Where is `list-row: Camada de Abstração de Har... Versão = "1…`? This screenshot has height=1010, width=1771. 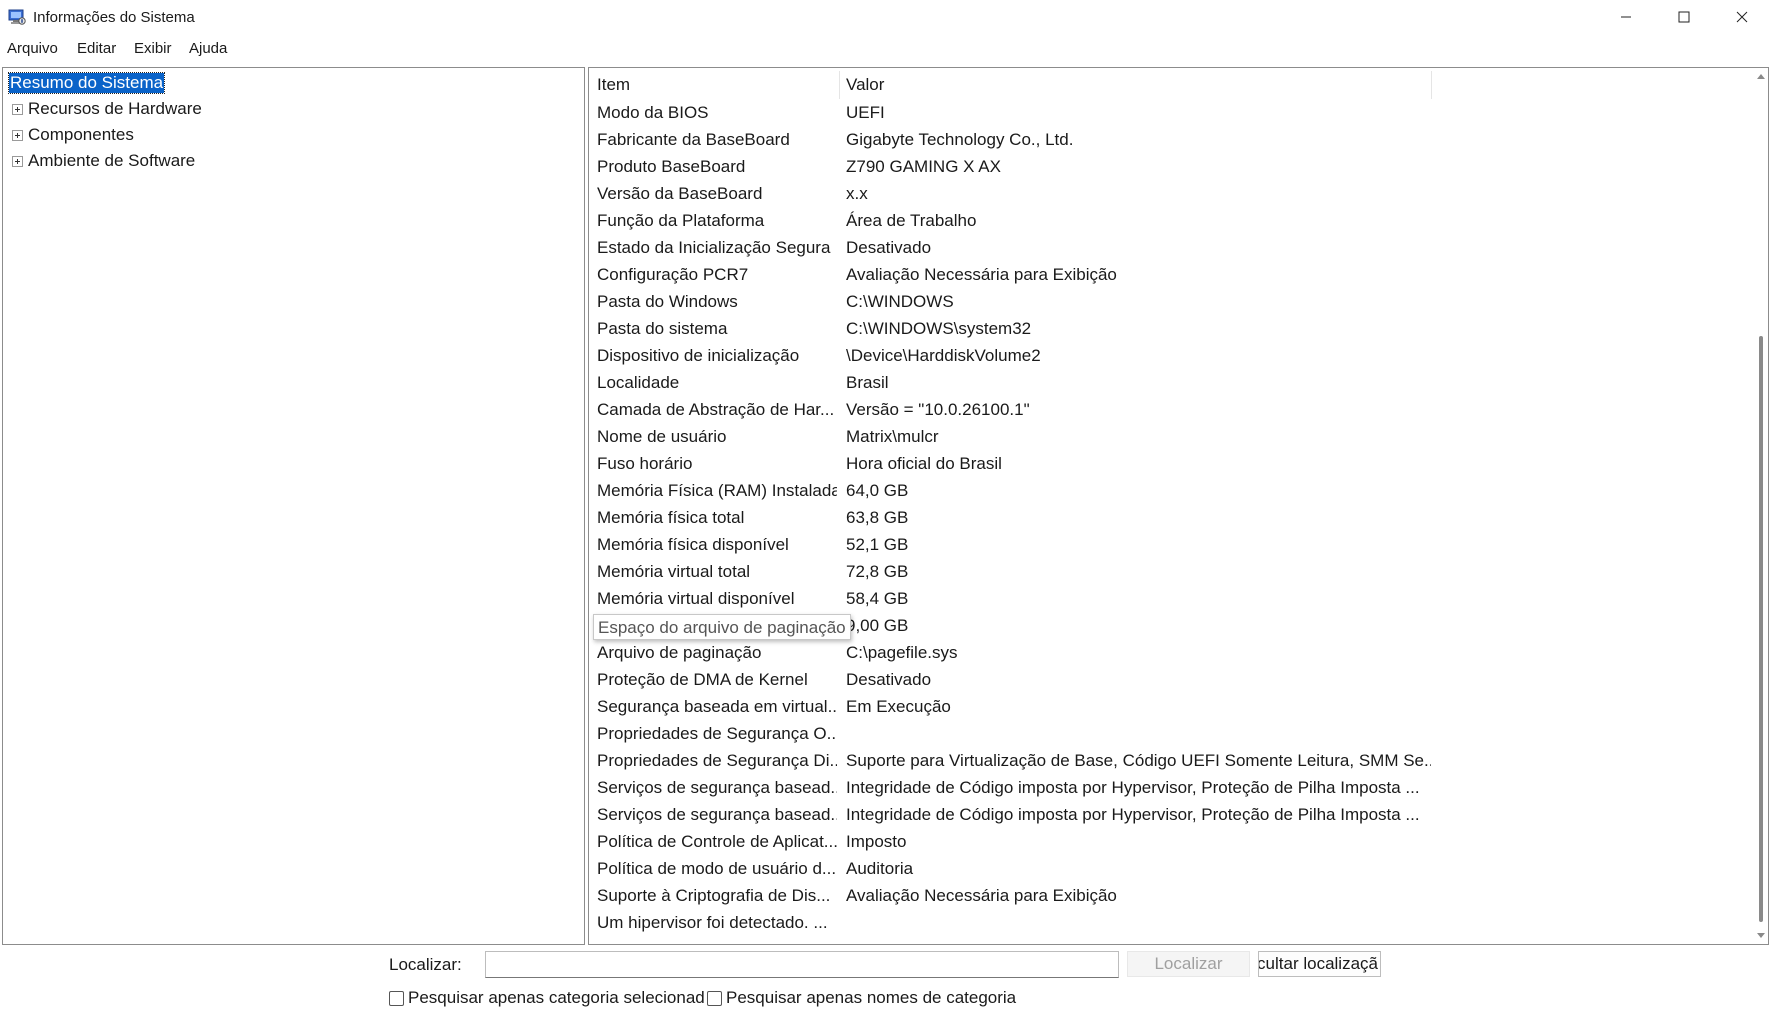
list-row: Camada de Abstração de Har... Versão = "1… is located at coordinates (1169, 409).